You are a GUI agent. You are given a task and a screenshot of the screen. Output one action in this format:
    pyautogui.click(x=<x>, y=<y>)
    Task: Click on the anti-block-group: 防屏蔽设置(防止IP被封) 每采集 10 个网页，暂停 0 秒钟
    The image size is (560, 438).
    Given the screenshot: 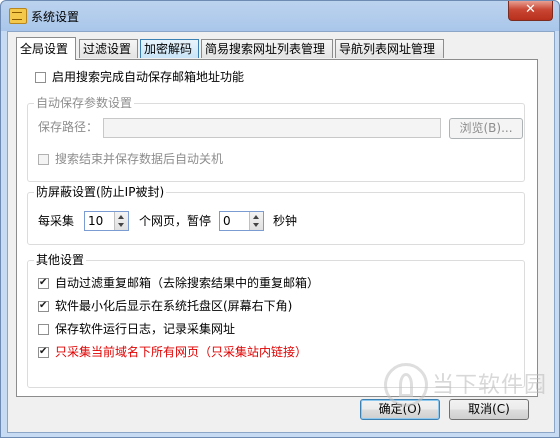 What is the action you would take?
    pyautogui.click(x=276, y=215)
    